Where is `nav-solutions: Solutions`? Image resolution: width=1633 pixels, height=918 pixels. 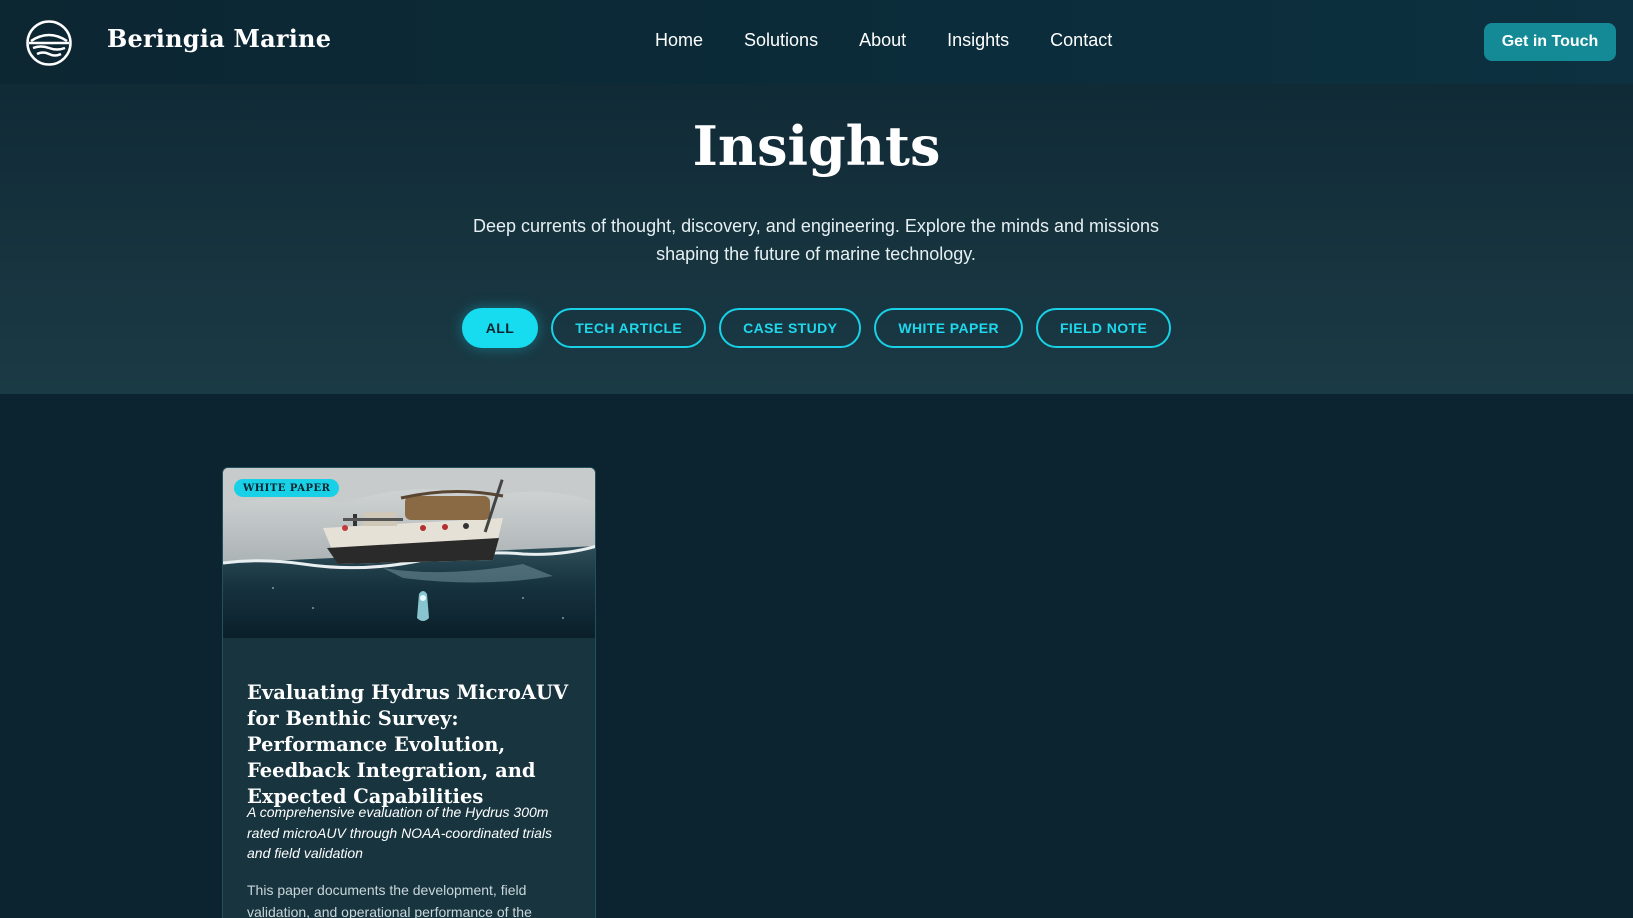 nav-solutions: Solutions is located at coordinates (781, 40).